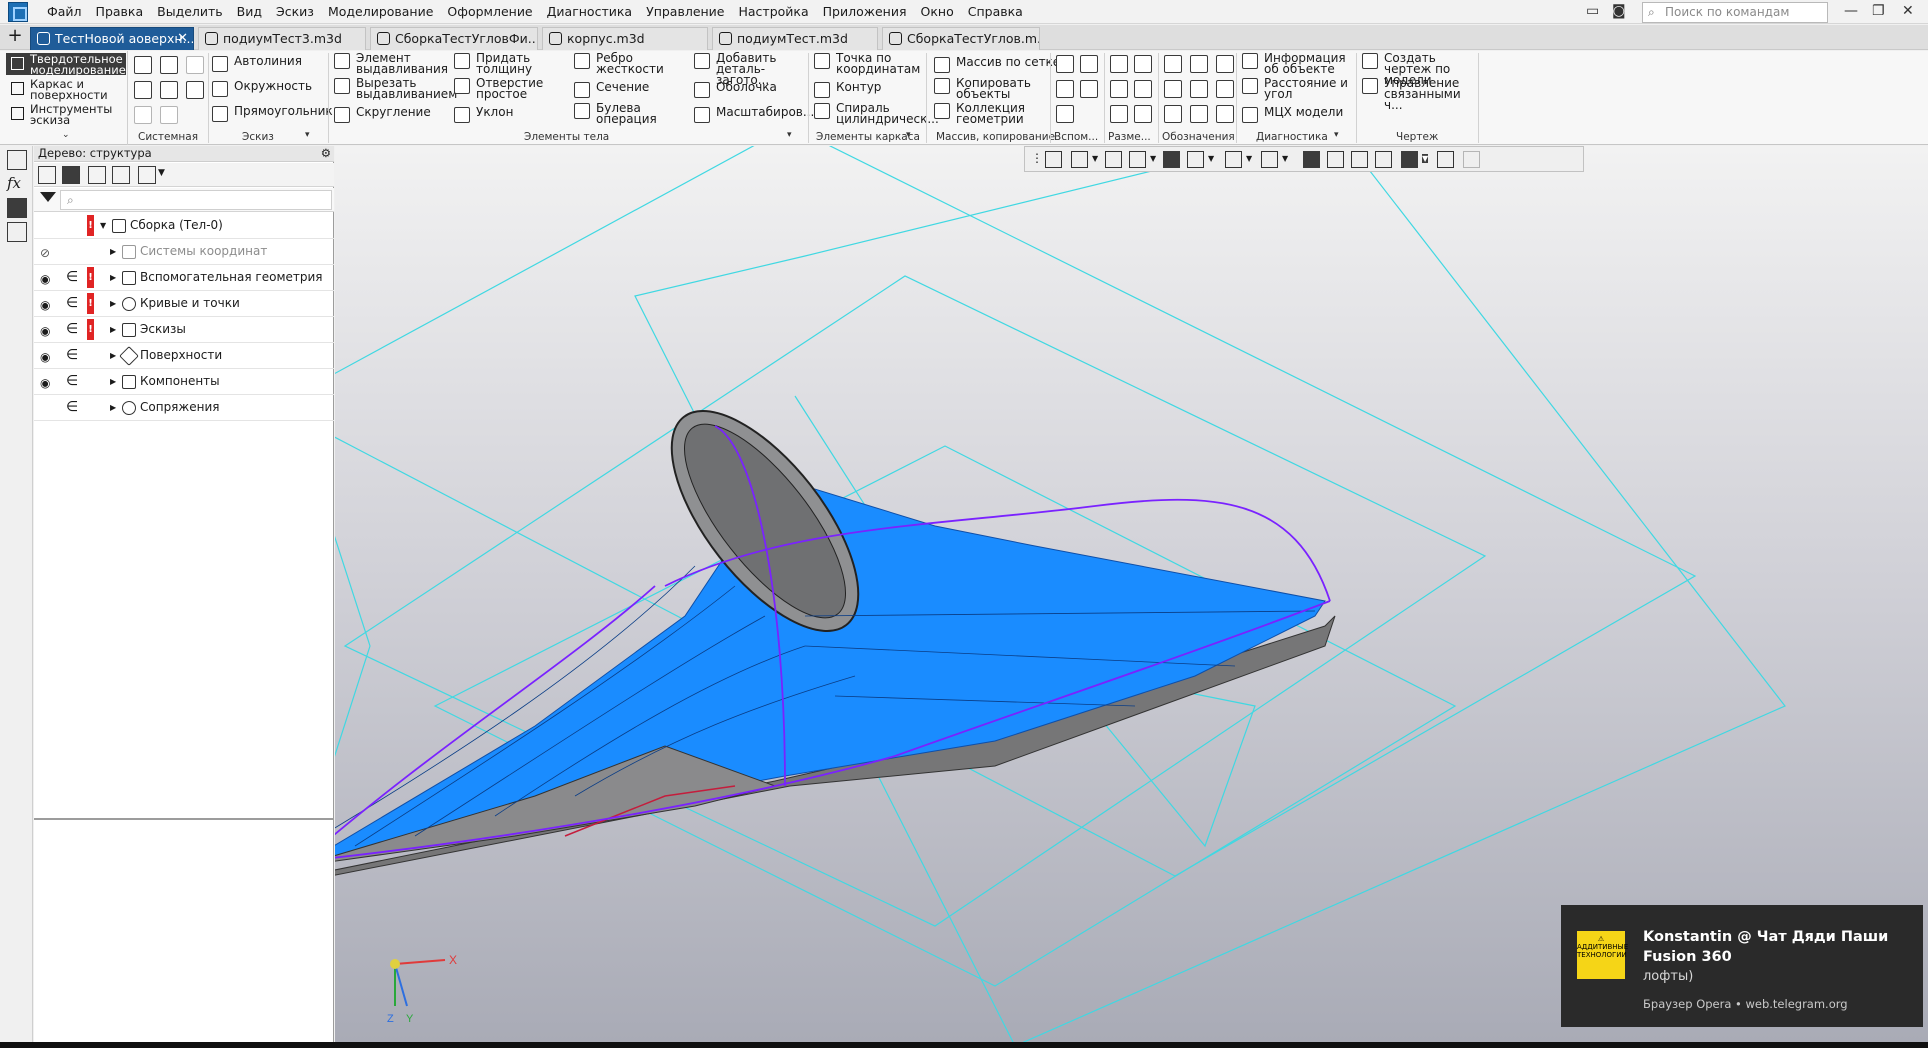 This screenshot has width=1928, height=1048. Describe the element at coordinates (774, 12) in the screenshot. I see `menu-settings: Настройка` at that location.